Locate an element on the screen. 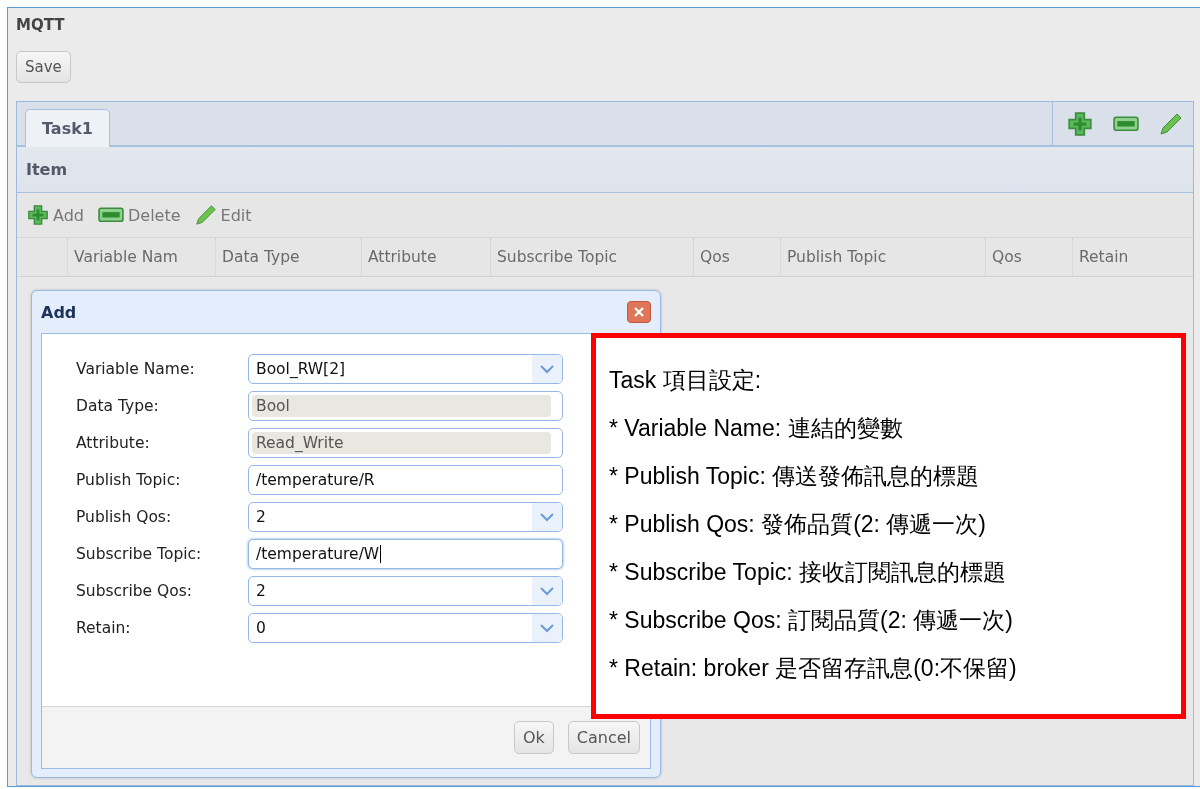 The image size is (1200, 789). close-button is located at coordinates (639, 312).